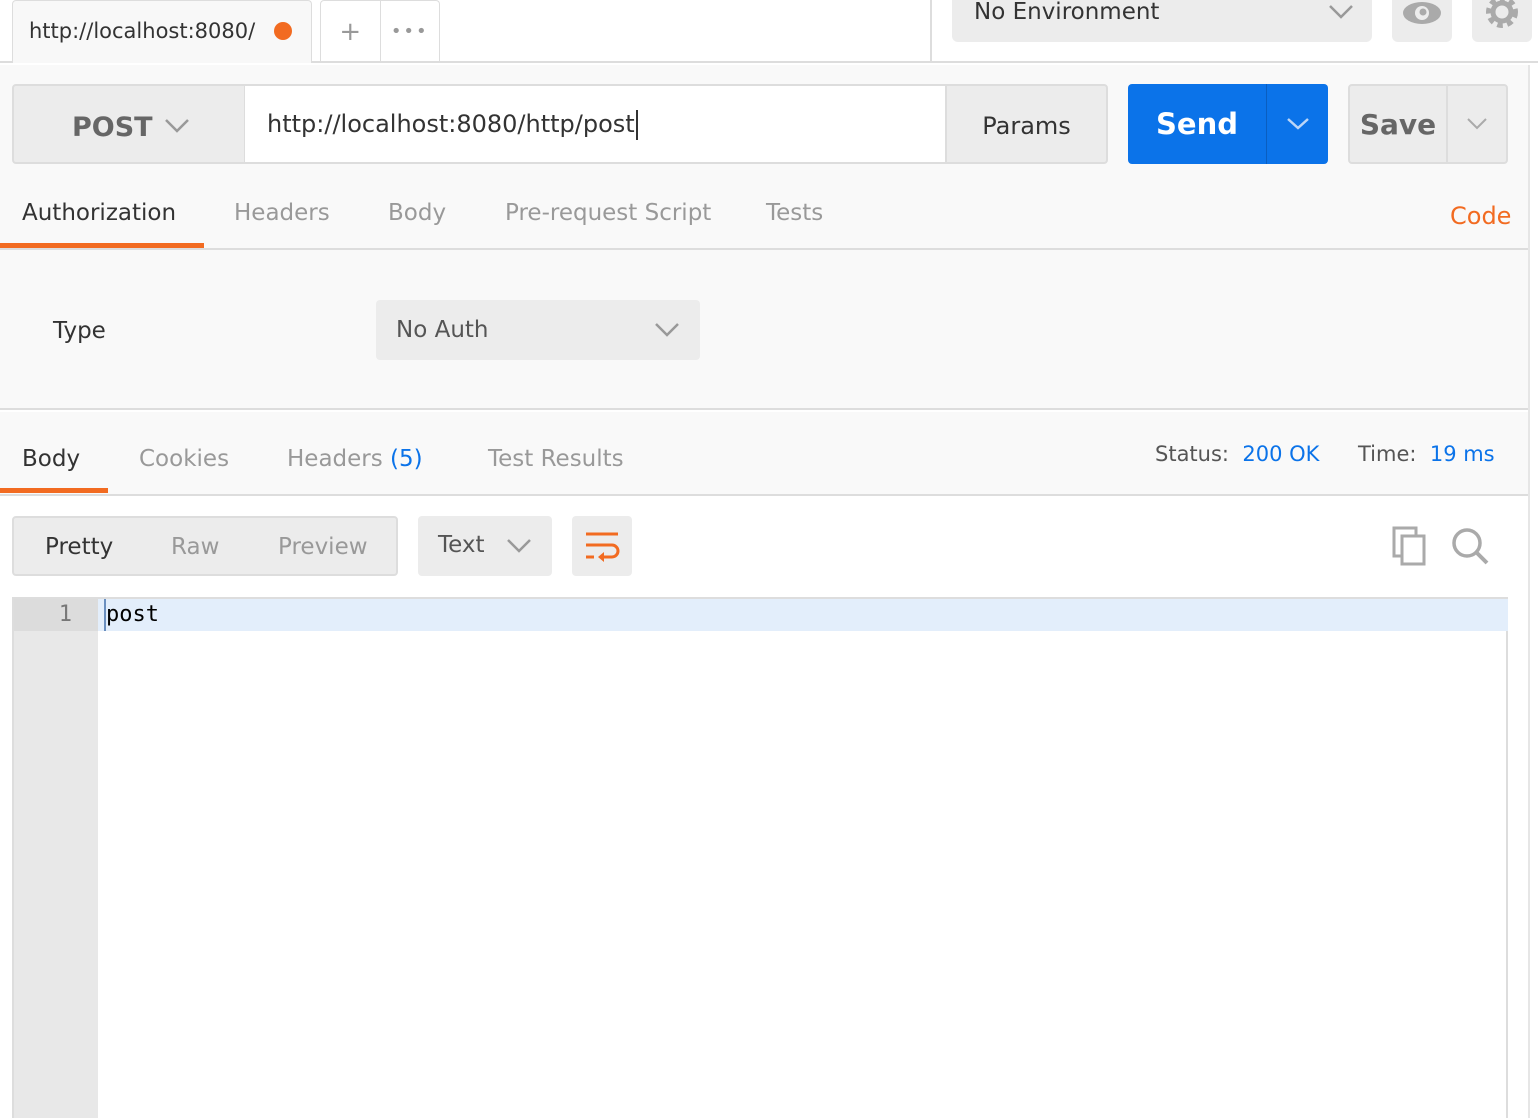 The image size is (1538, 1118). I want to click on time-value: 19 ms, so click(1462, 454).